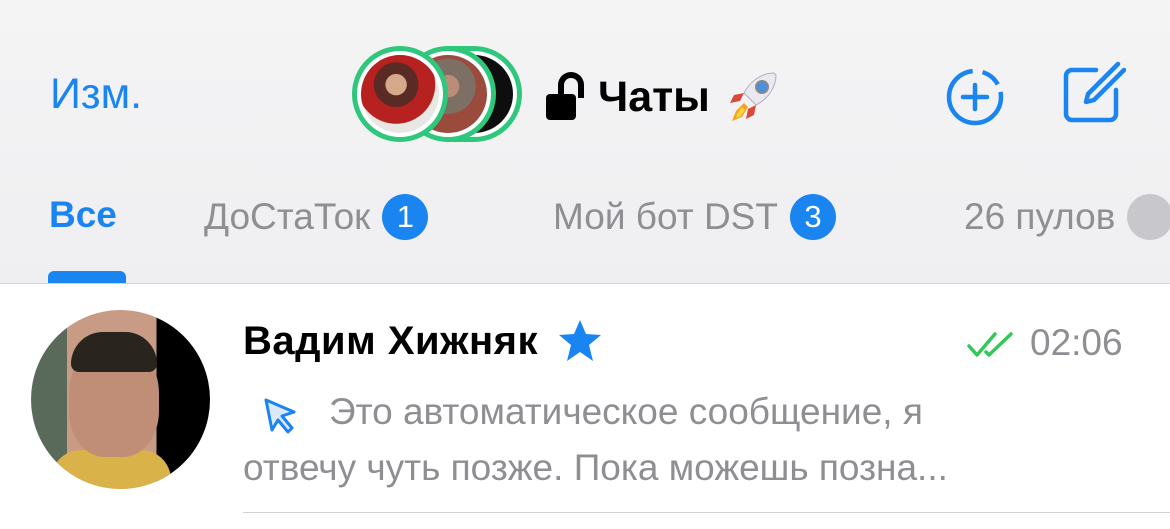  Describe the element at coordinates (626, 411) in the screenshot. I see `preview-line: Это автоматическое сообщение, я` at that location.